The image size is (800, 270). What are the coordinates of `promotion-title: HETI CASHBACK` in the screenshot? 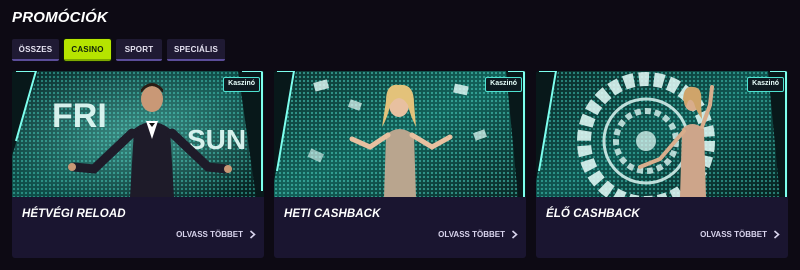 It's located at (332, 214).